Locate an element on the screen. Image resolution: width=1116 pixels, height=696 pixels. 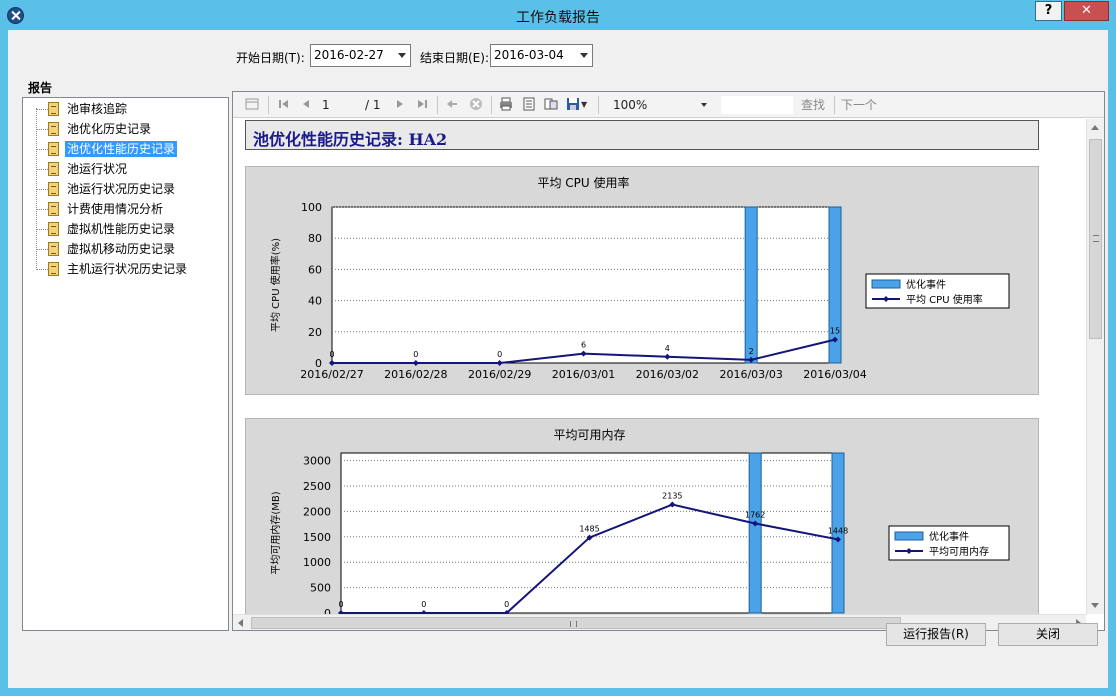
page-setup-icon is located at coordinates (551, 104).